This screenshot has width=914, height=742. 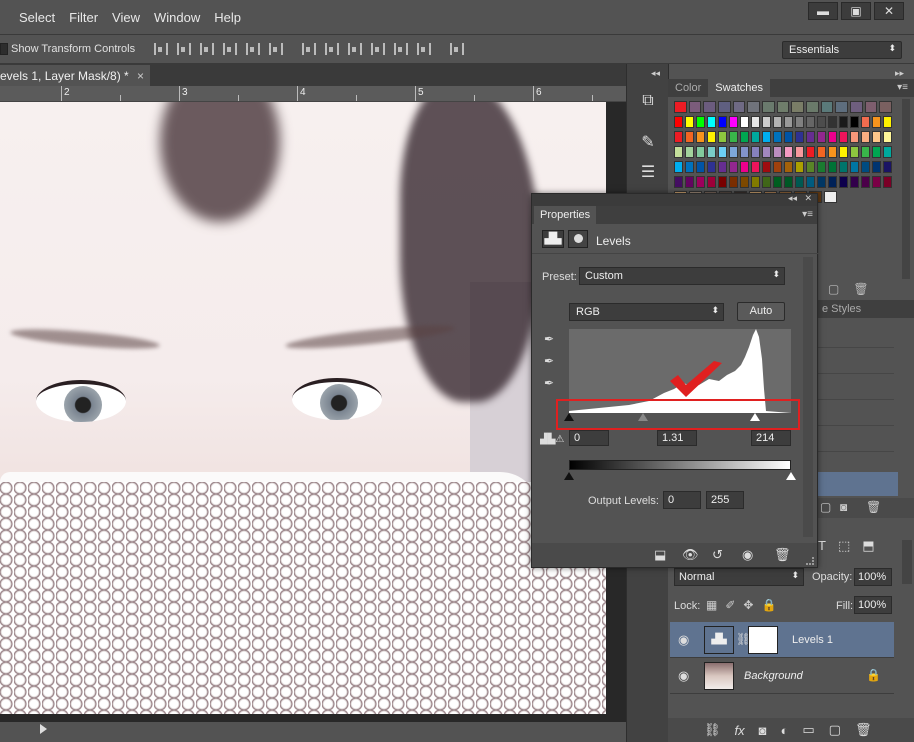 I want to click on styles-selected-row, so click(x=857, y=484).